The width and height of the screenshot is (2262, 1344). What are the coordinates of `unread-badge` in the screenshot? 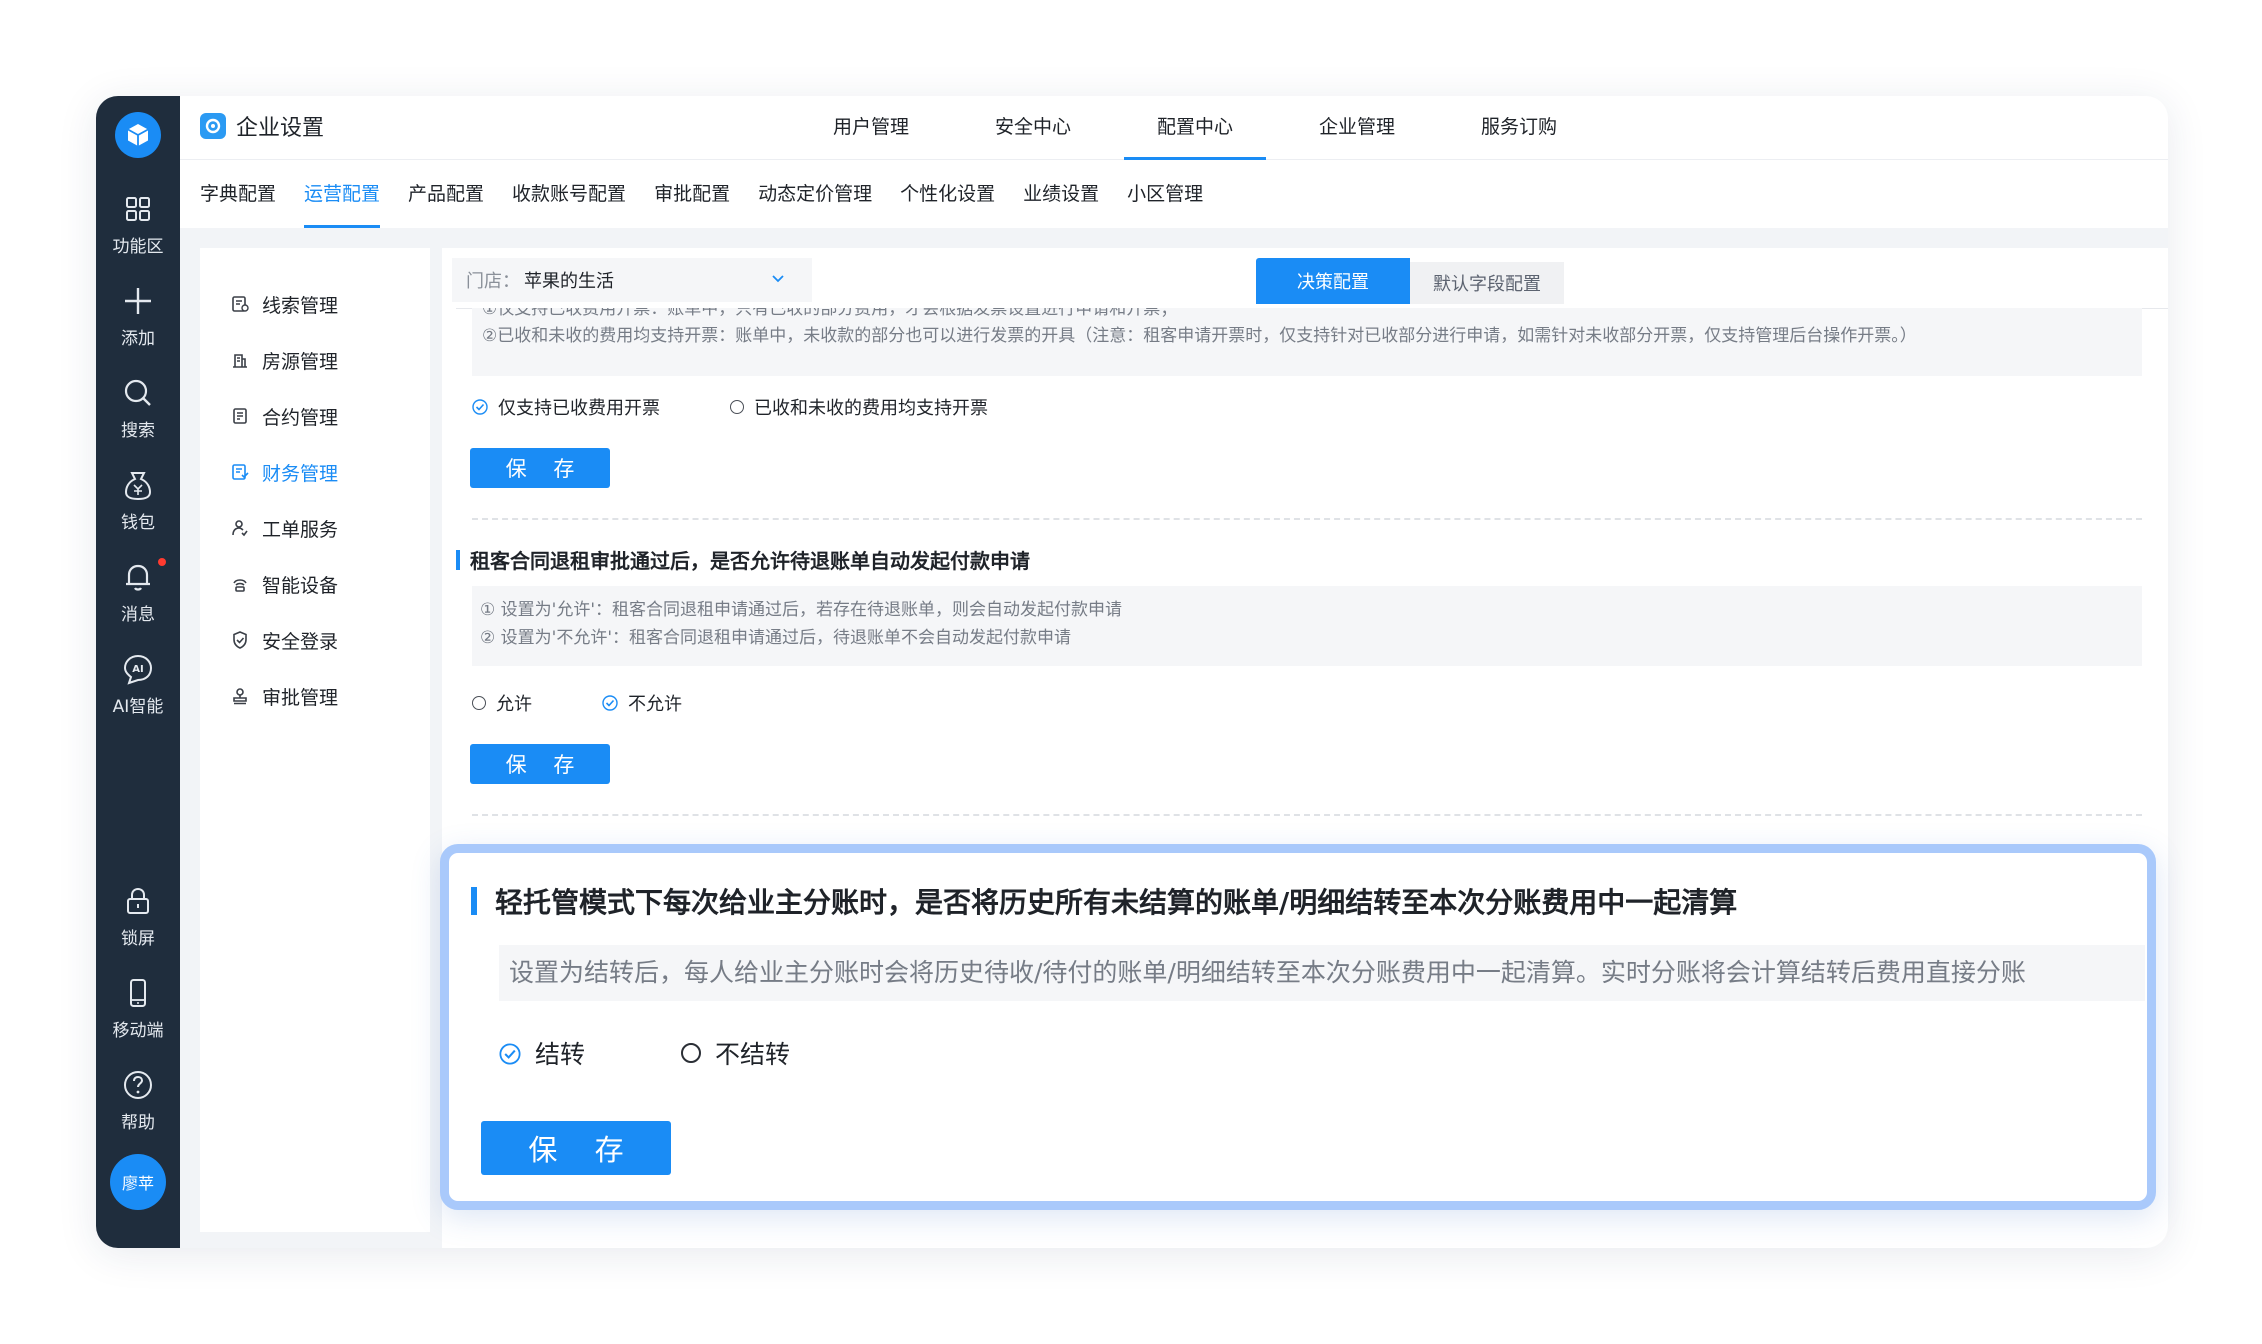 It's located at (162, 562).